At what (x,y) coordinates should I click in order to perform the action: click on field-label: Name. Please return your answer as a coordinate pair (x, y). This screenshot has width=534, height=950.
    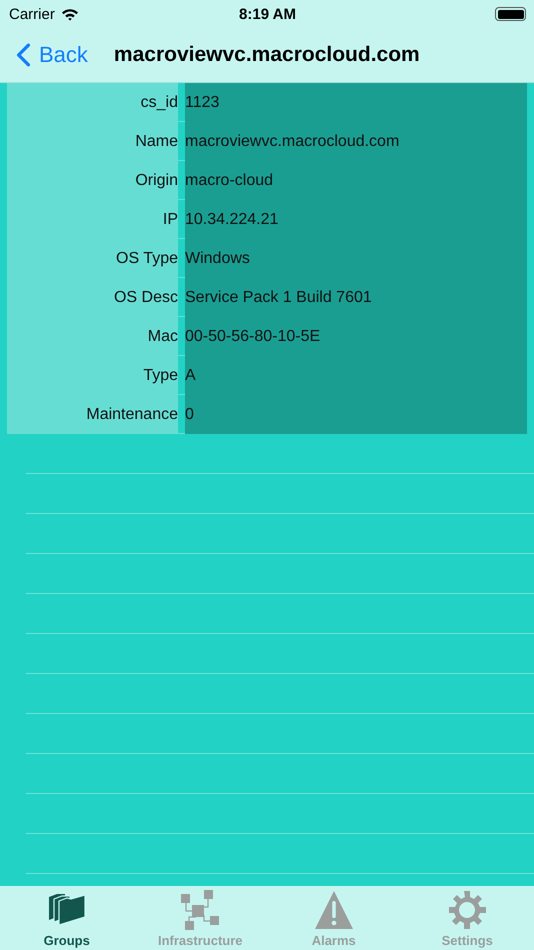
    Looking at the image, I should click on (92, 141).